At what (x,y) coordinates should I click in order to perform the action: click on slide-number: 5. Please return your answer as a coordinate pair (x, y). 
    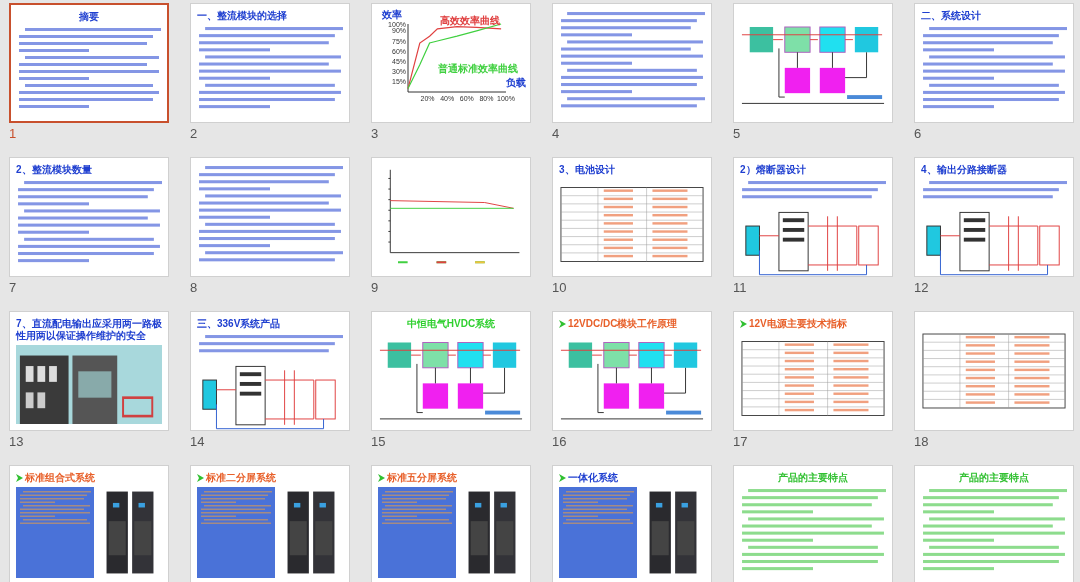
    Looking at the image, I should click on (737, 134).